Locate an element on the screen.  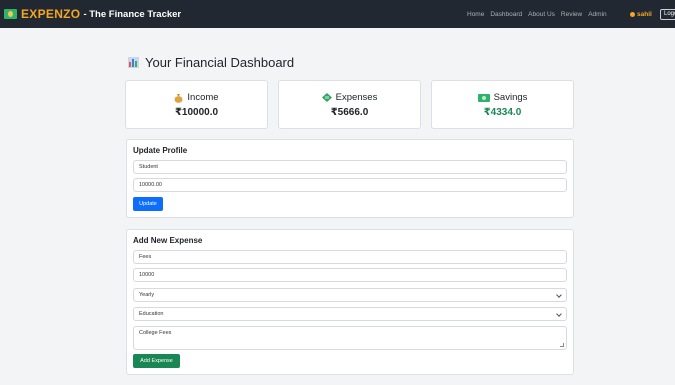
frequency-value: Yearly is located at coordinates (147, 295).